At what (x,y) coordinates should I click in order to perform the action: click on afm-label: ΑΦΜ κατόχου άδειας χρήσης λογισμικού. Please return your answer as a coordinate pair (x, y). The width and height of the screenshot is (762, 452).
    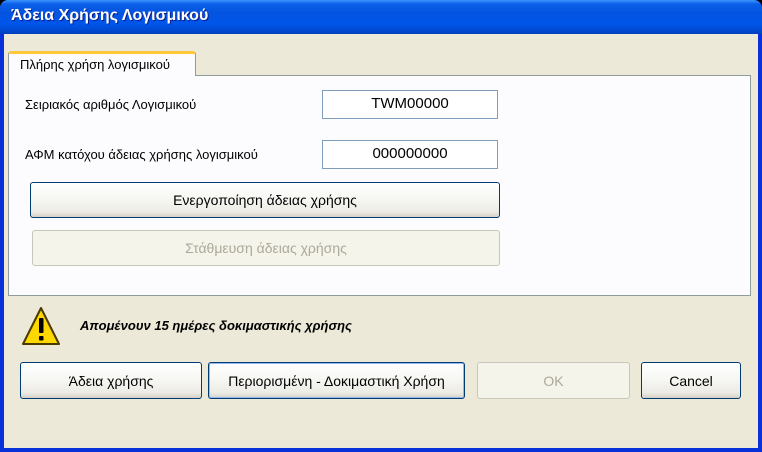
    Looking at the image, I should click on (141, 154).